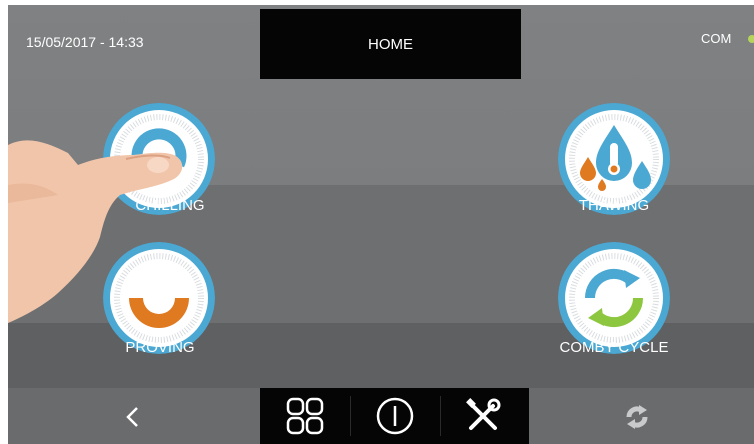 This screenshot has width=754, height=444. What do you see at coordinates (85, 42) in the screenshot?
I see `date-time: 15/05/2017 - 14:33` at bounding box center [85, 42].